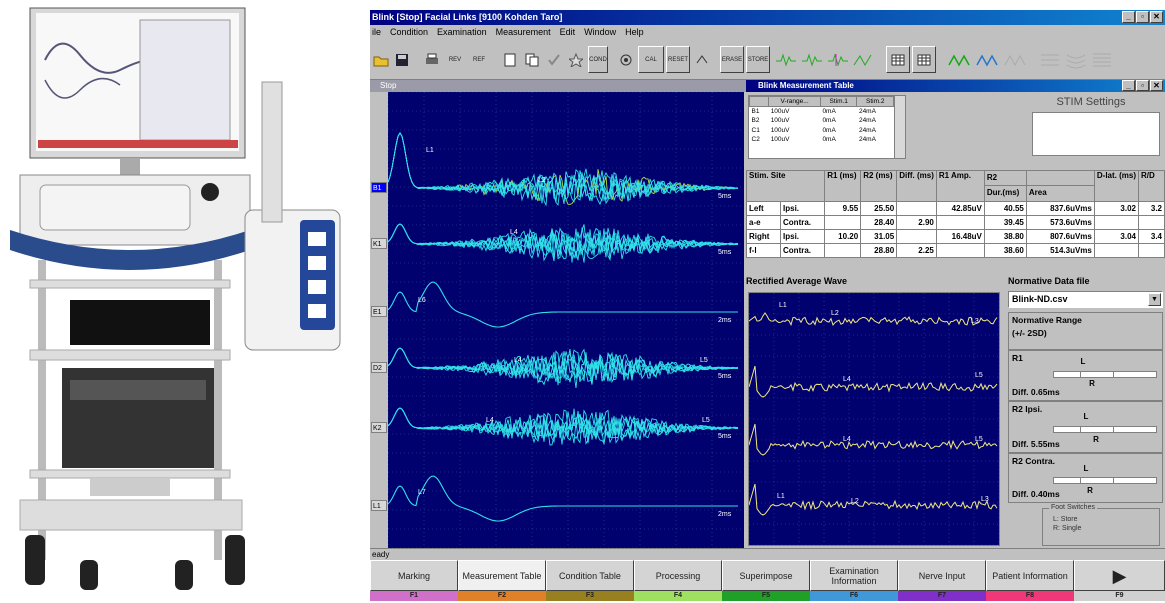  Describe the element at coordinates (381, 59) in the screenshot. I see `open-folder-icon` at that location.